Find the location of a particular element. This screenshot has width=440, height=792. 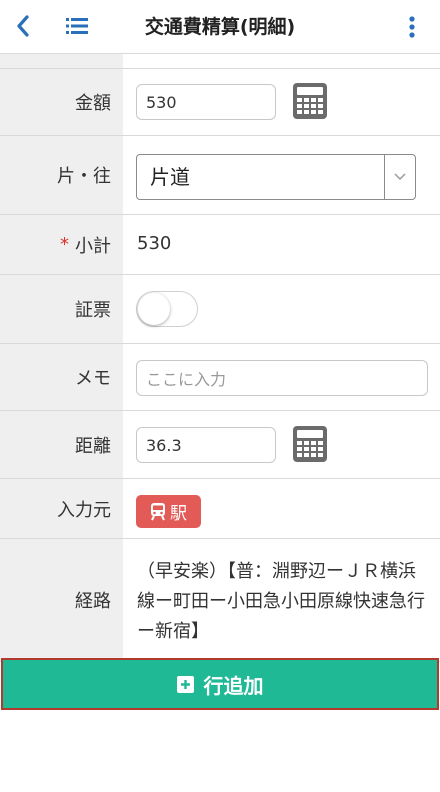

plus-icon is located at coordinates (185, 684).